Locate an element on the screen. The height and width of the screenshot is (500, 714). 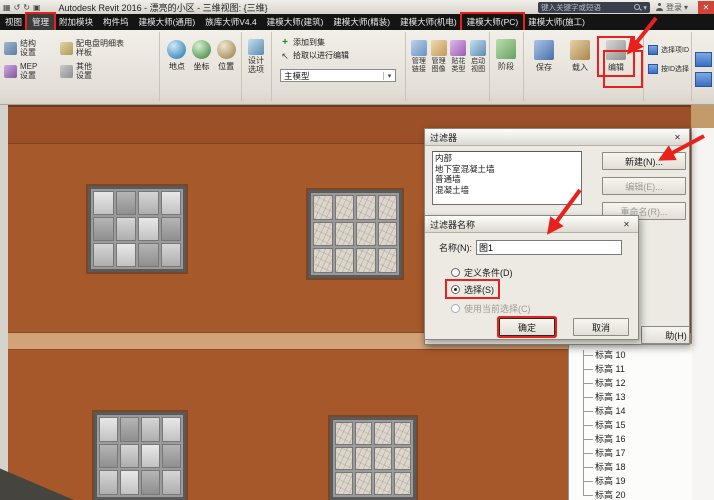
tab-addins: 附加模块 is located at coordinates (76, 22).